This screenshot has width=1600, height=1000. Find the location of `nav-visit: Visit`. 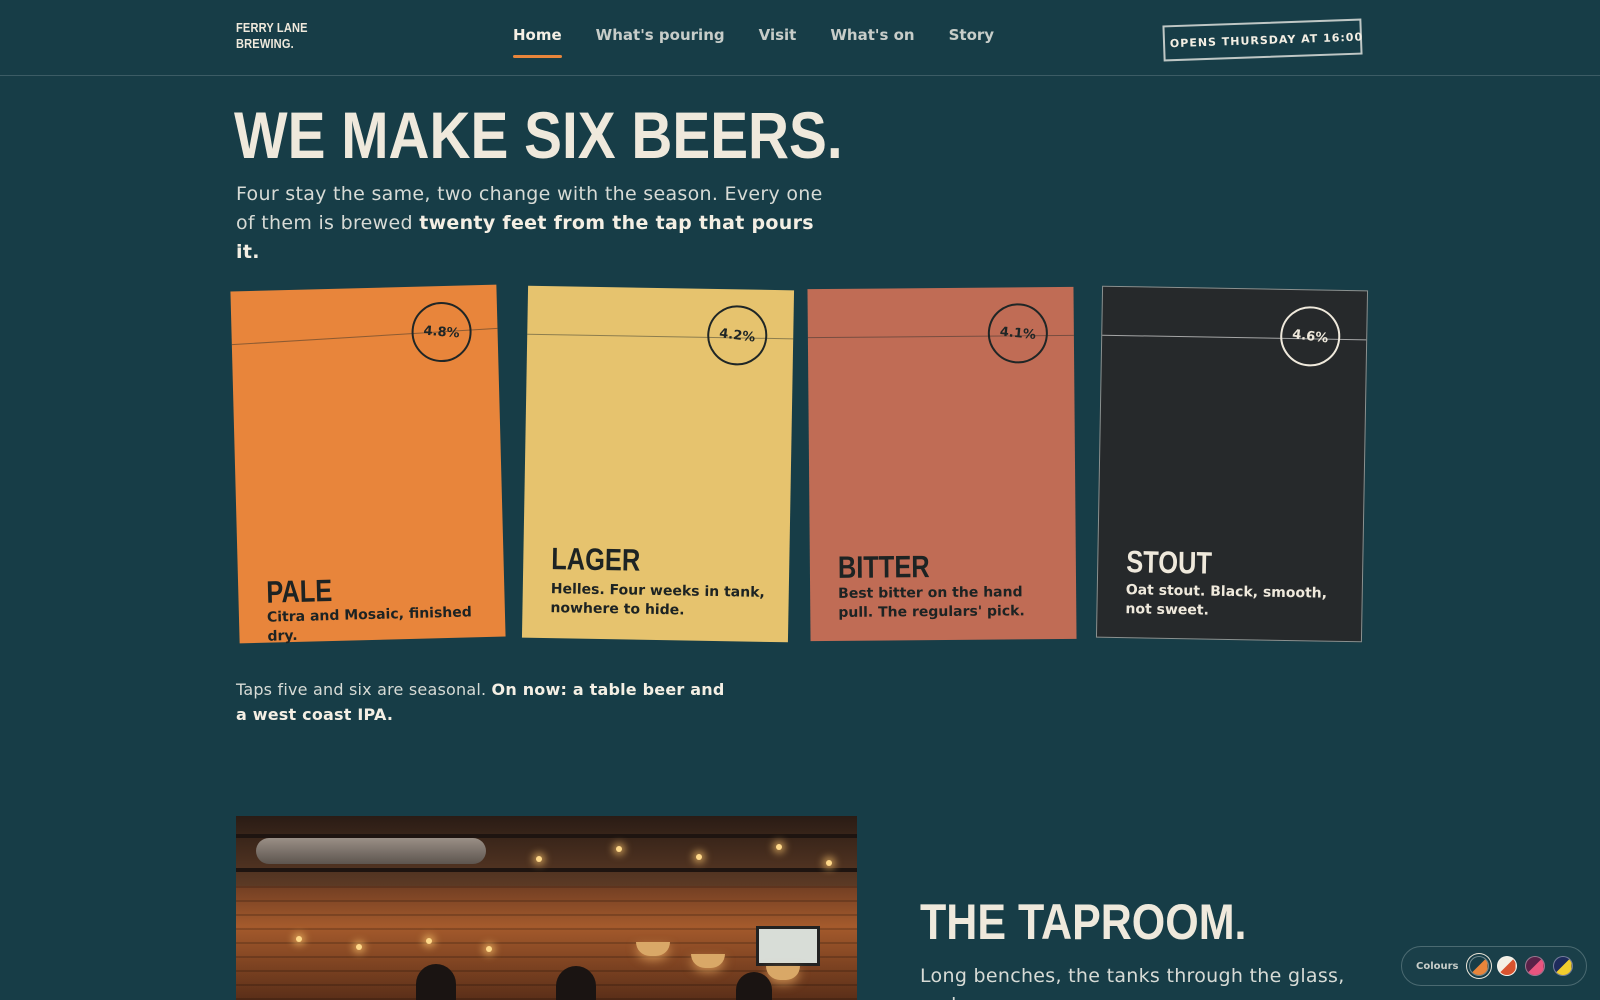

nav-visit: Visit is located at coordinates (778, 35).